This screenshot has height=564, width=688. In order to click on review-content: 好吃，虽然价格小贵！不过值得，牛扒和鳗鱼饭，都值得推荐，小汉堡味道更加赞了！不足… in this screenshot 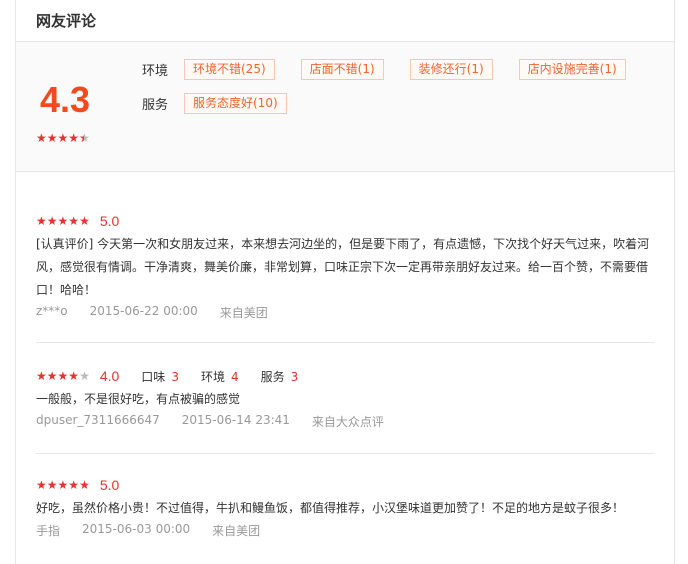, I will do `click(330, 508)`.